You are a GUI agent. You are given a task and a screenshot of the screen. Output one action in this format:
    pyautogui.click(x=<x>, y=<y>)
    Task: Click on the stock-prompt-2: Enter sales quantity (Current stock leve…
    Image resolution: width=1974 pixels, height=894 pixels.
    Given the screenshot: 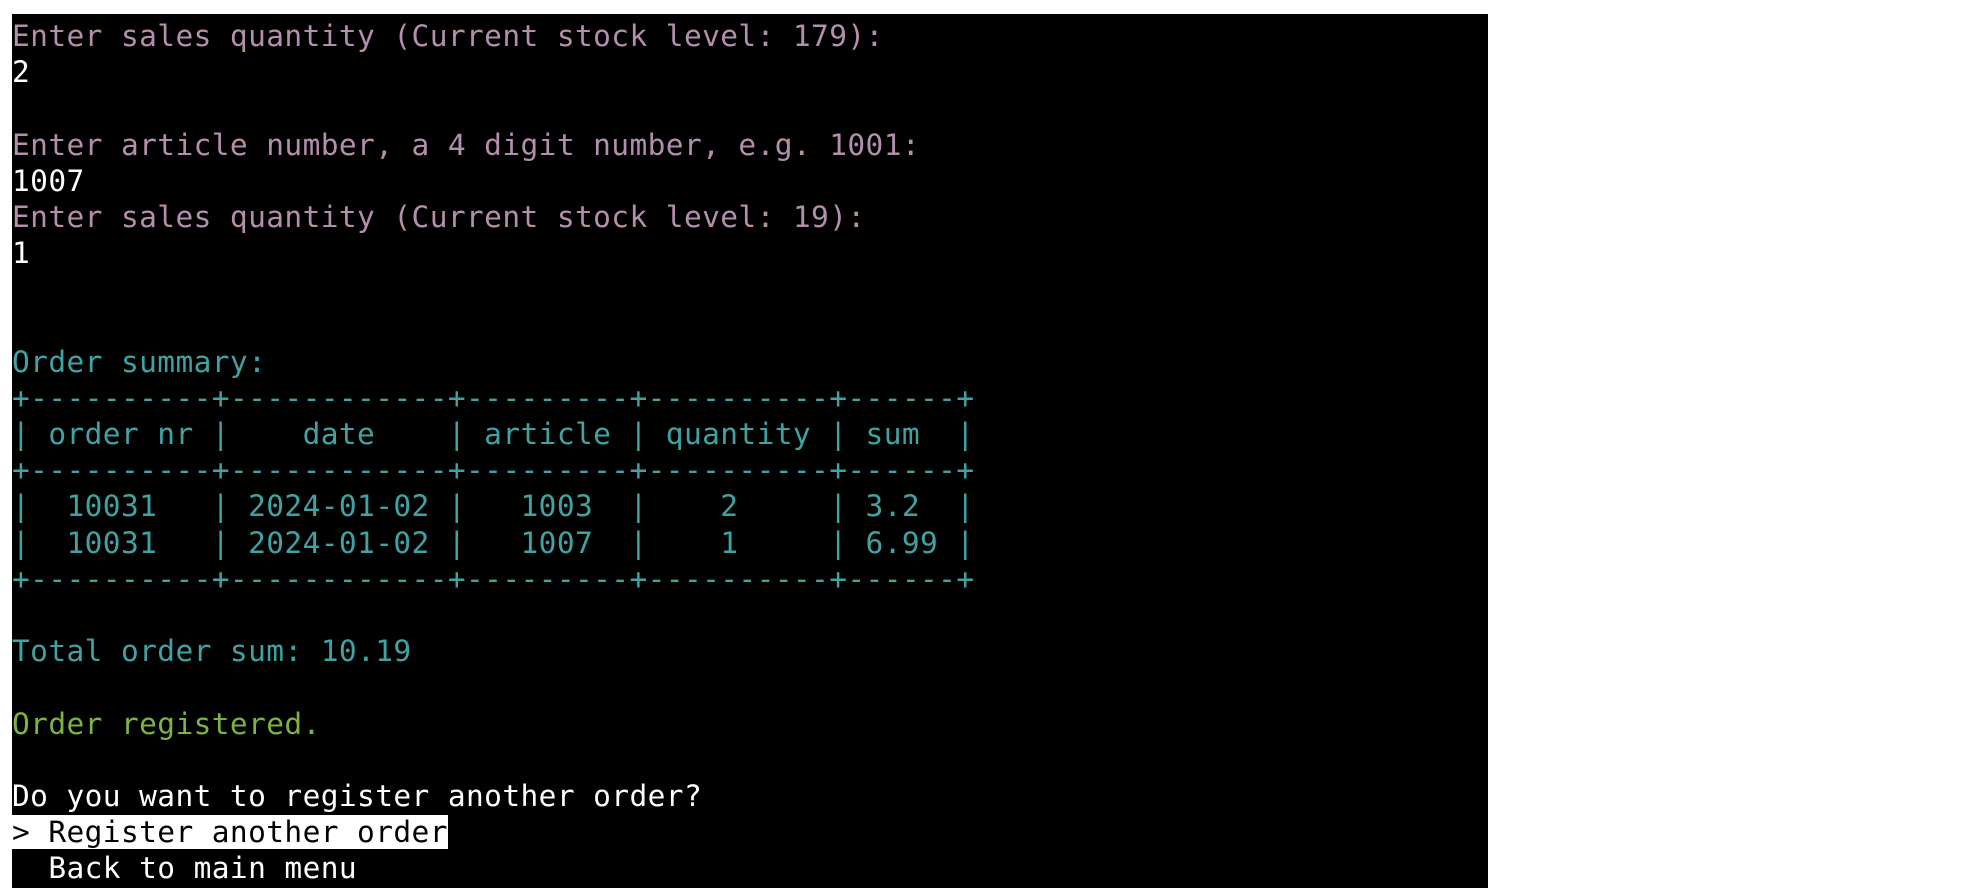 What is the action you would take?
    pyautogui.click(x=439, y=216)
    